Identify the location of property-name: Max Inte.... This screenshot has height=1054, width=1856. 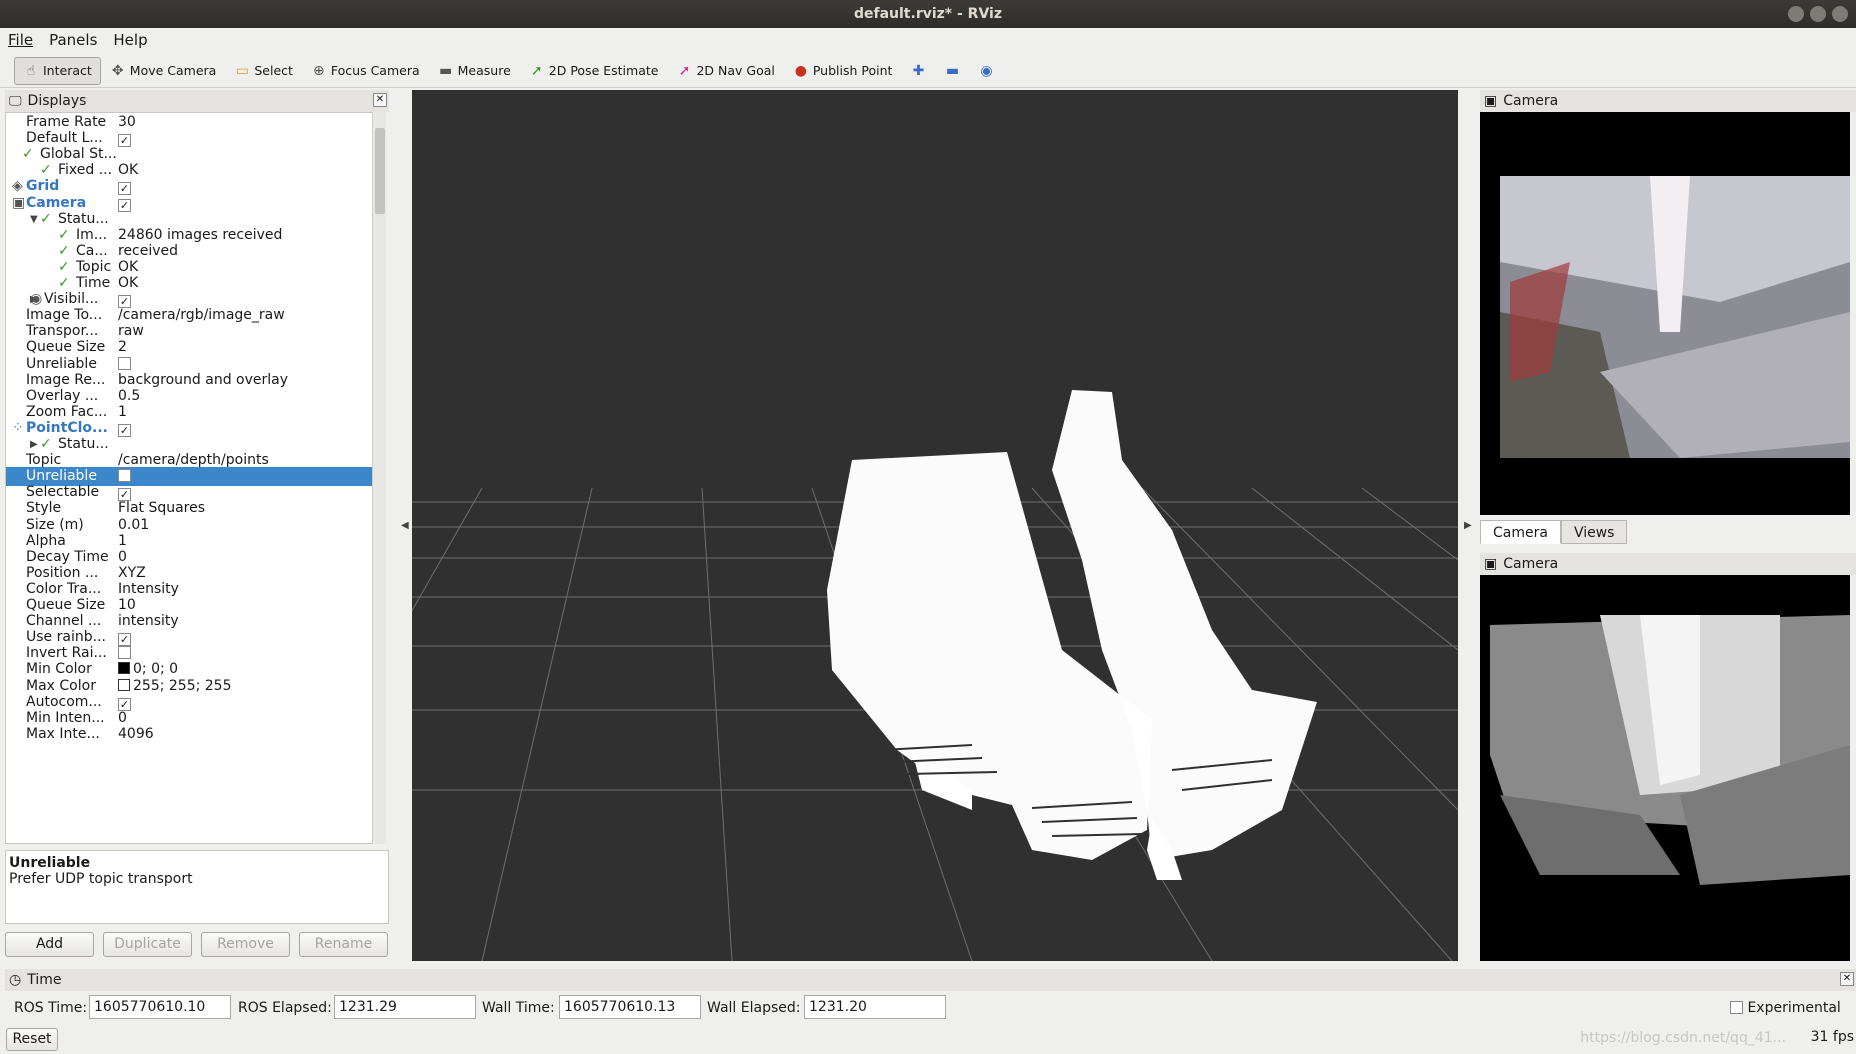
(63, 733).